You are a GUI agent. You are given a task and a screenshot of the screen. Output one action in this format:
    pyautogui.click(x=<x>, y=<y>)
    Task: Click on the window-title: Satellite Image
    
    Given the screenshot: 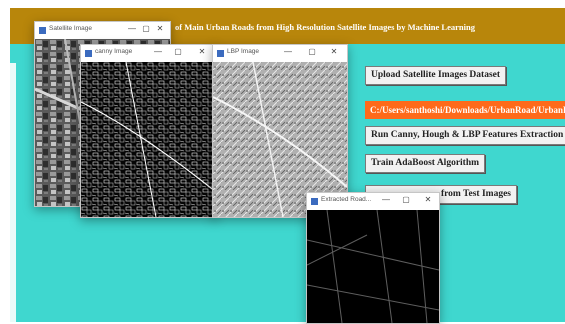 What is the action you would take?
    pyautogui.click(x=70, y=28)
    